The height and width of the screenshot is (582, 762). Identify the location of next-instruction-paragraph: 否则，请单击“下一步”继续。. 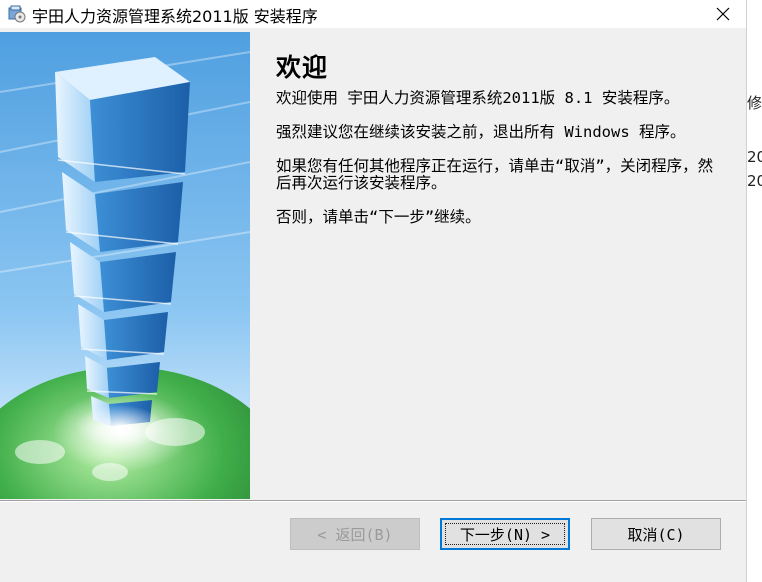
(378, 217).